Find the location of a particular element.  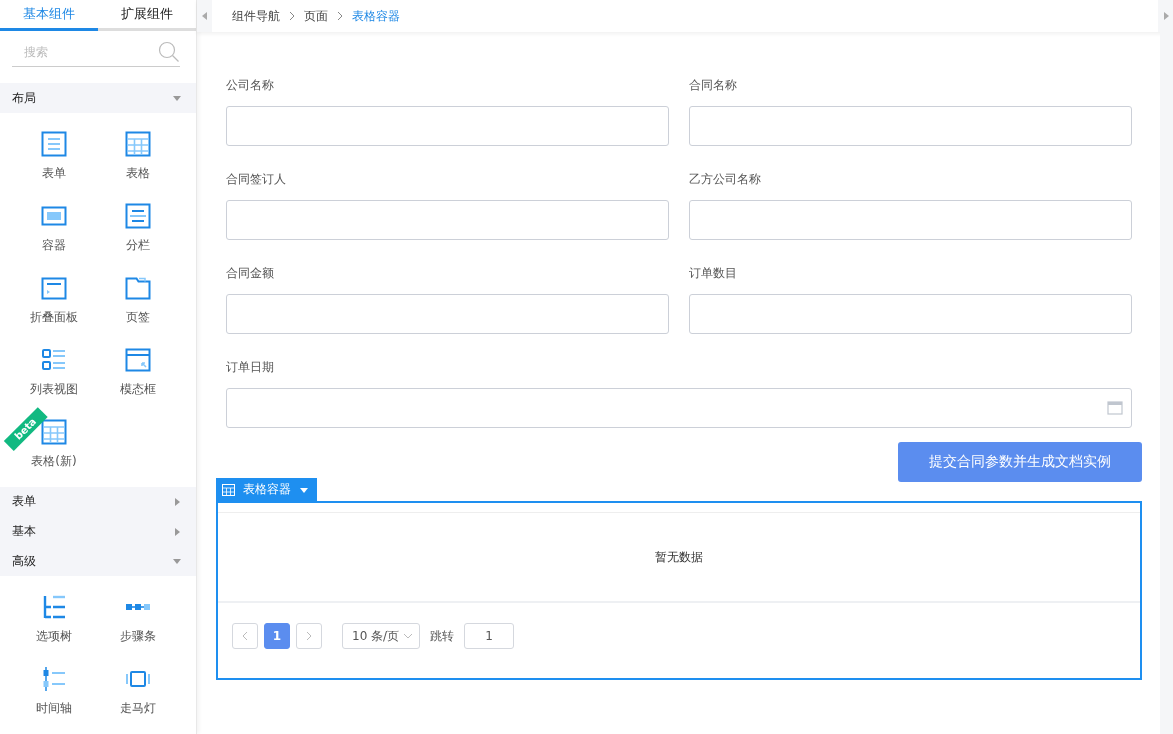

component-label: 列表视图 is located at coordinates (54, 390).